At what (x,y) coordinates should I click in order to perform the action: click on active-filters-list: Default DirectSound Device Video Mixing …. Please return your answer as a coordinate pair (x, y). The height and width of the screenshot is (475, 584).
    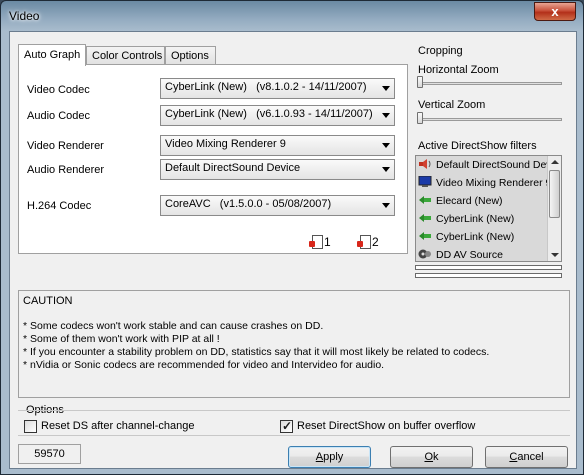
    Looking at the image, I should click on (488, 208).